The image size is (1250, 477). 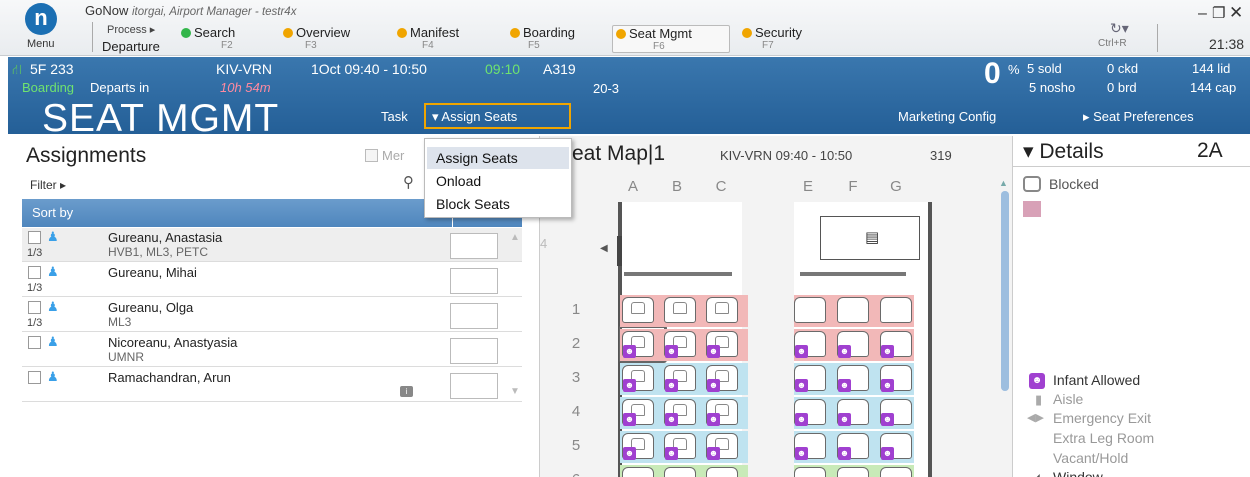 I want to click on passenger-row: ♟ Ramachandran, Arun i, so click(x=272, y=385).